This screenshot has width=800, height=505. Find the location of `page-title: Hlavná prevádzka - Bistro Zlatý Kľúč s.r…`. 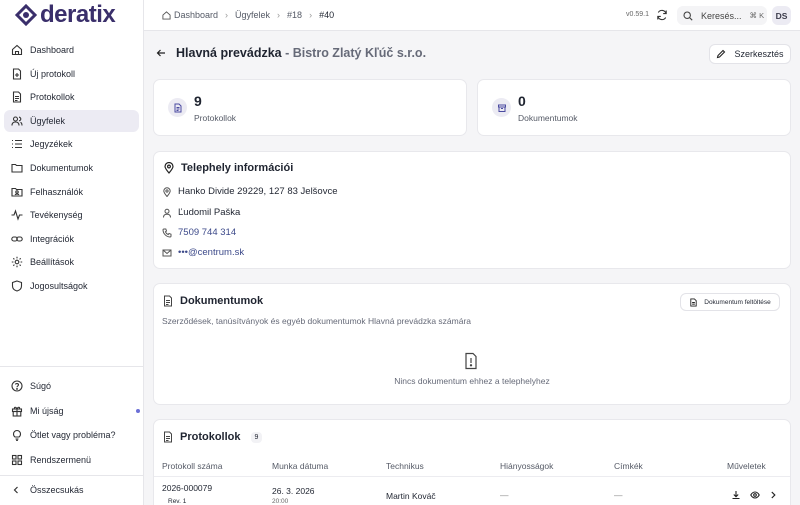

page-title: Hlavná prevádzka - Bistro Zlatý Kľúč s.r… is located at coordinates (301, 53).